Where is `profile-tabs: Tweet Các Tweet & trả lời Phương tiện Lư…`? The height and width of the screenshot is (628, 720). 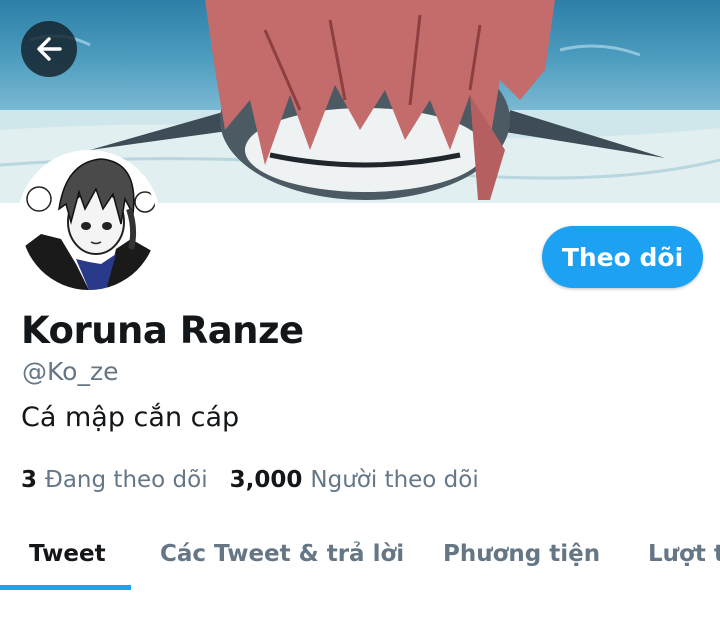 profile-tabs: Tweet Các Tweet & trả lời Phương tiện Lư… is located at coordinates (360, 554).